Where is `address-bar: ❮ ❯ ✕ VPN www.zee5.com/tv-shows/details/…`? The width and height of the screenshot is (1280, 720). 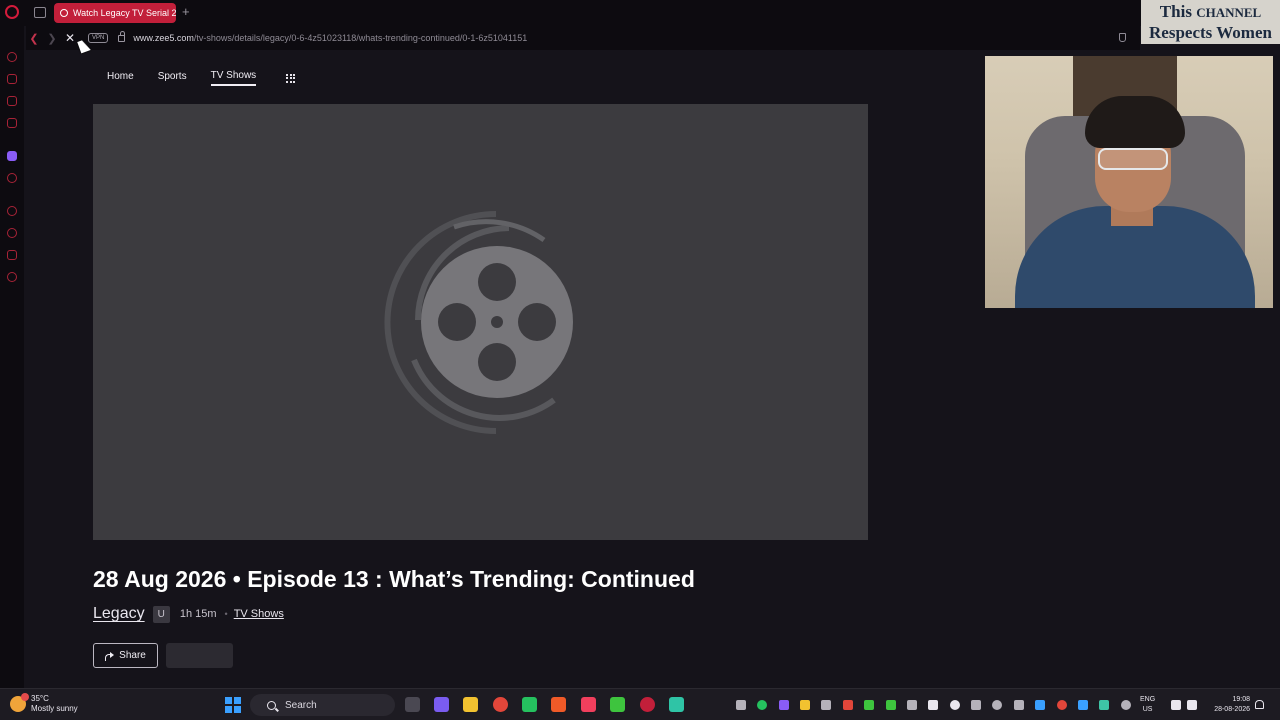 address-bar: ❮ ❯ ✕ VPN www.zee5.com/tv-shows/details/… is located at coordinates (583, 38).